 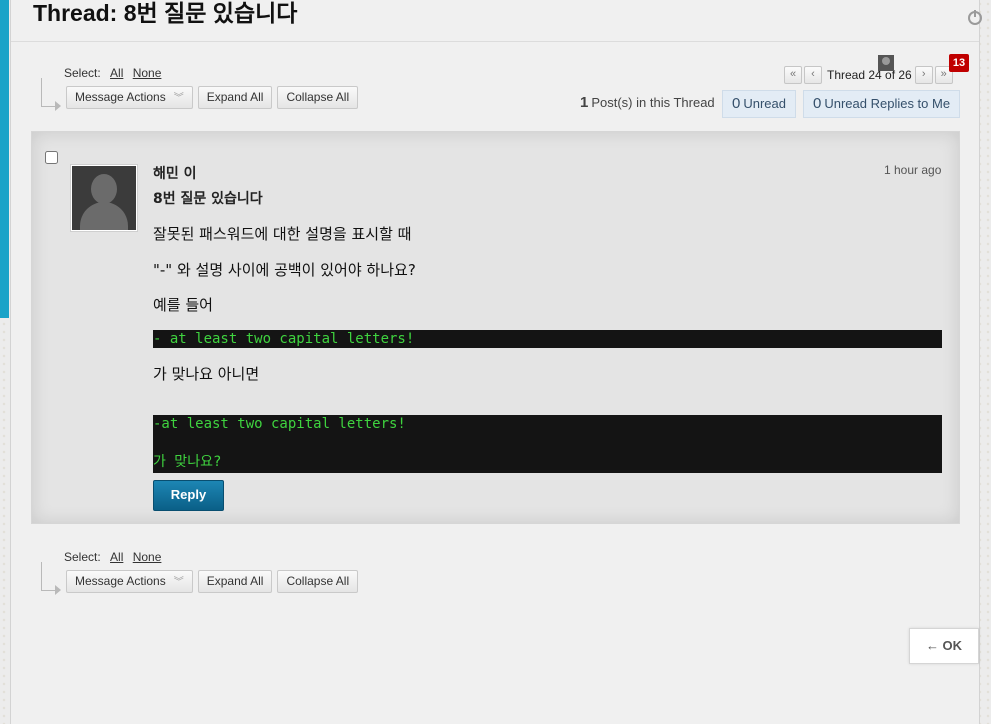 I want to click on message-subject: 8번 질문 있습니다, so click(x=208, y=199).